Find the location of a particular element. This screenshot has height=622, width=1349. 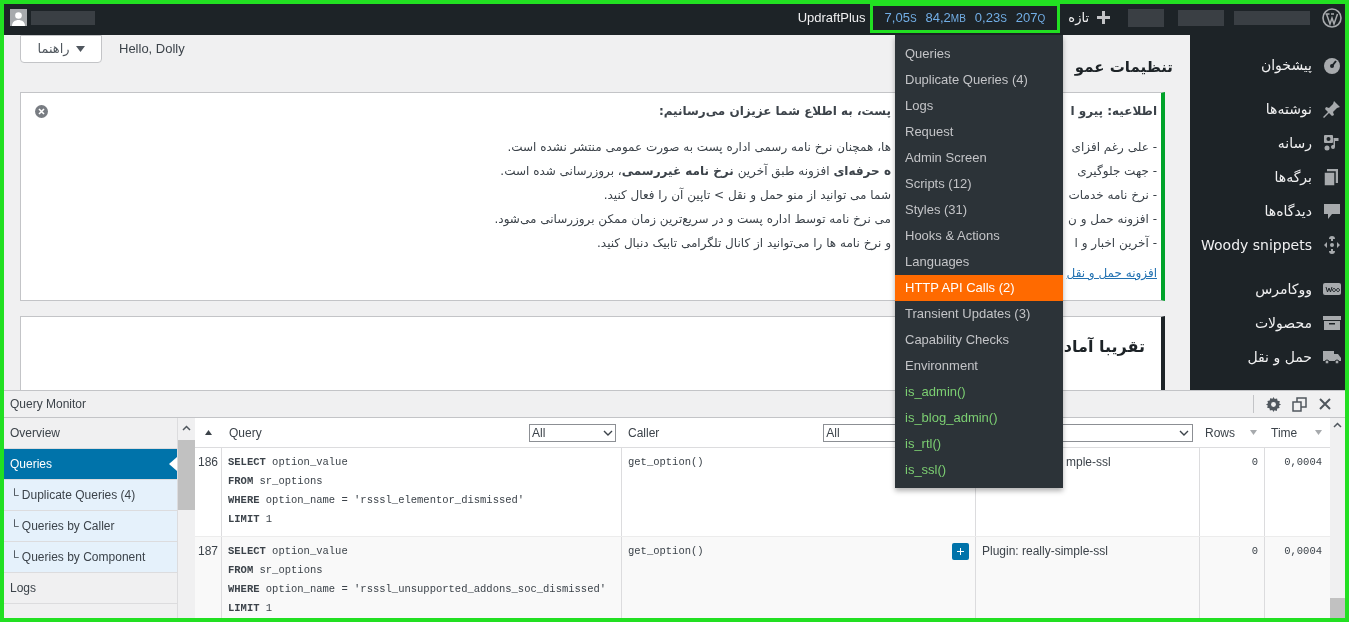

menu-item: Transient Updates (3) is located at coordinates (979, 314).